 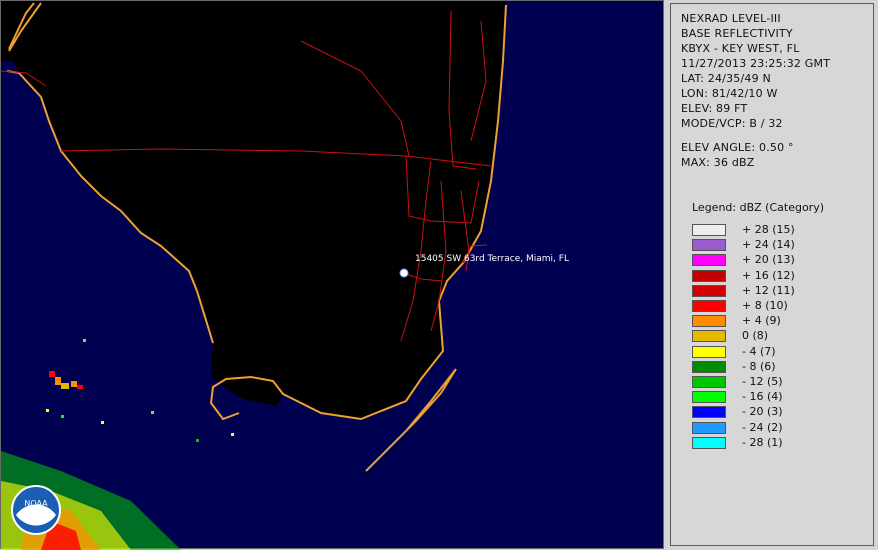 I want to click on product-name: NEXRAD LEVEL-III, so click(x=731, y=18).